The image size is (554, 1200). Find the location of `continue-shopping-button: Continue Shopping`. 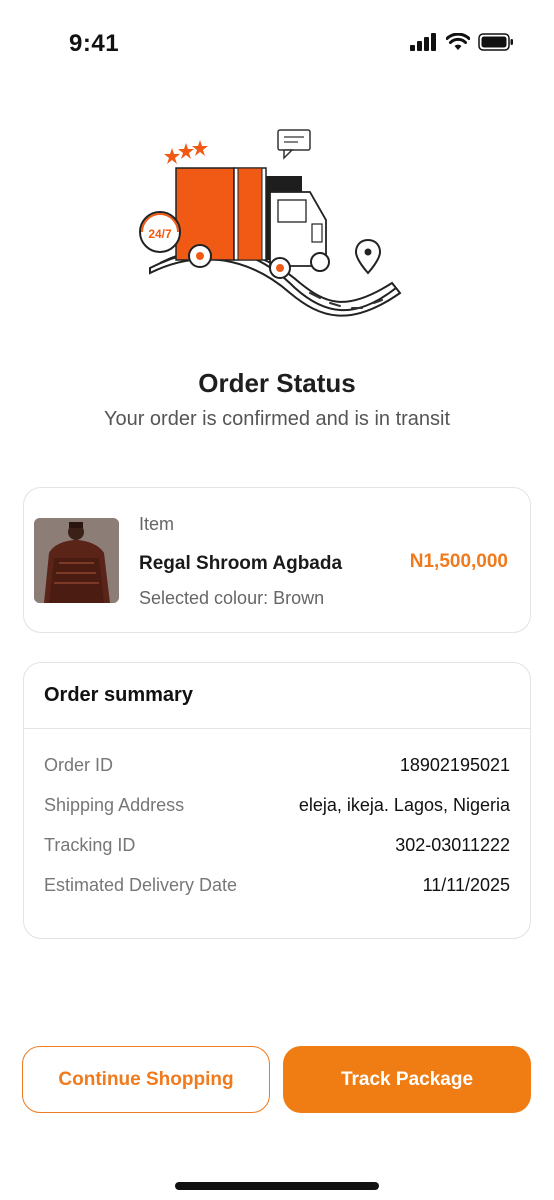

continue-shopping-button: Continue Shopping is located at coordinates (146, 1079).